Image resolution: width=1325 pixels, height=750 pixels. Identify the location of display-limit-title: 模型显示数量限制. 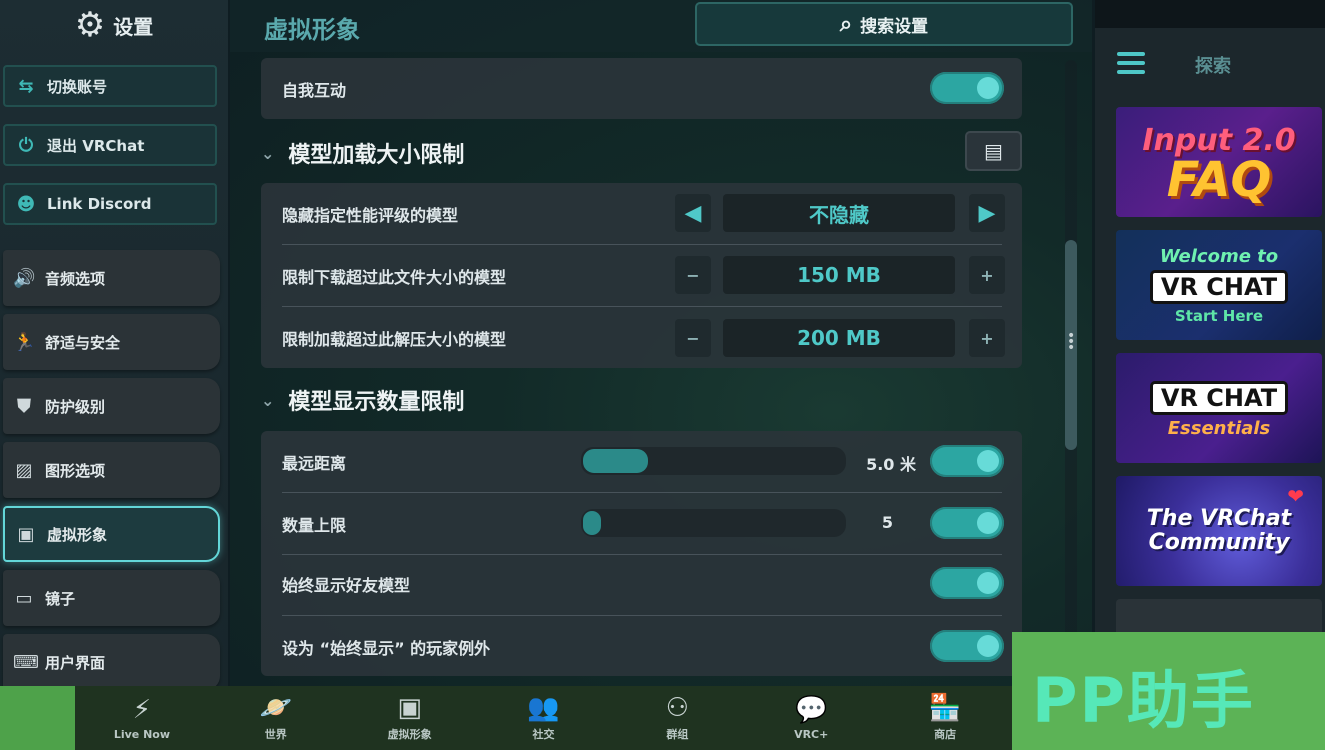
(376, 402).